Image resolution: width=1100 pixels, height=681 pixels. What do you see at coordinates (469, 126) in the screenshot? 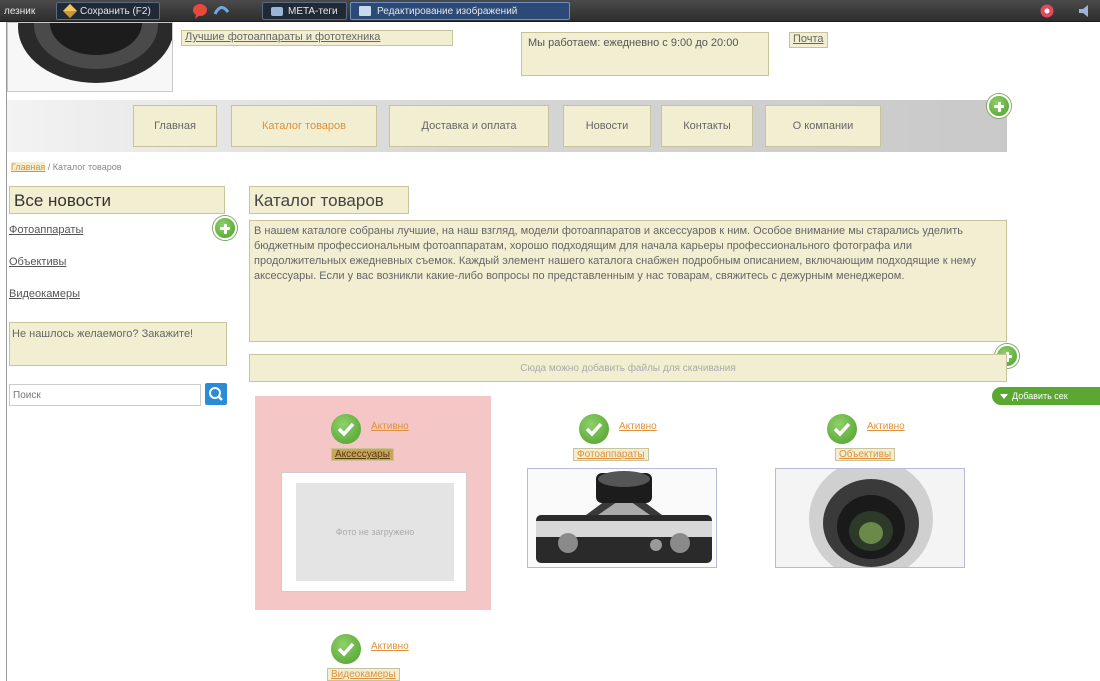
I see `nav-item-delivery: Доставка и оплата` at bounding box center [469, 126].